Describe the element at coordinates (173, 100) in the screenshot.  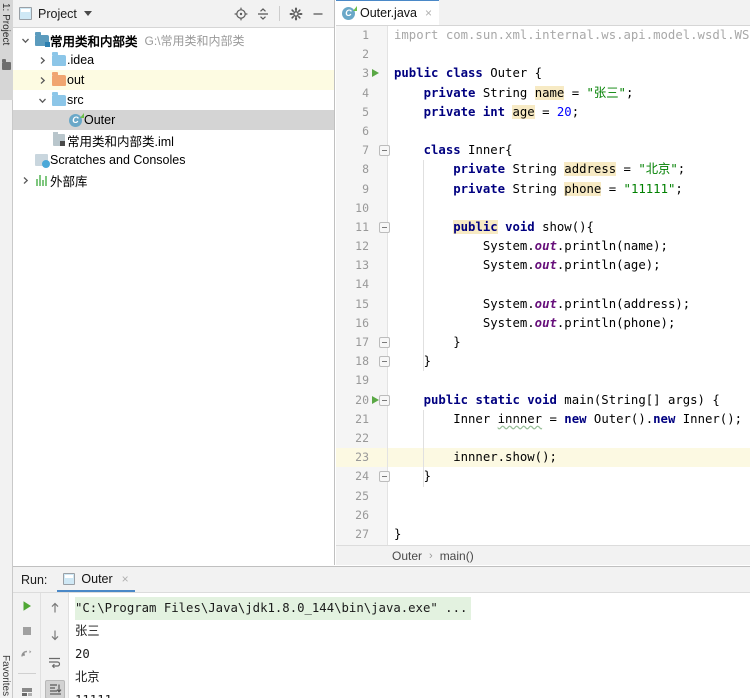
I see `tree-item-3: src` at that location.